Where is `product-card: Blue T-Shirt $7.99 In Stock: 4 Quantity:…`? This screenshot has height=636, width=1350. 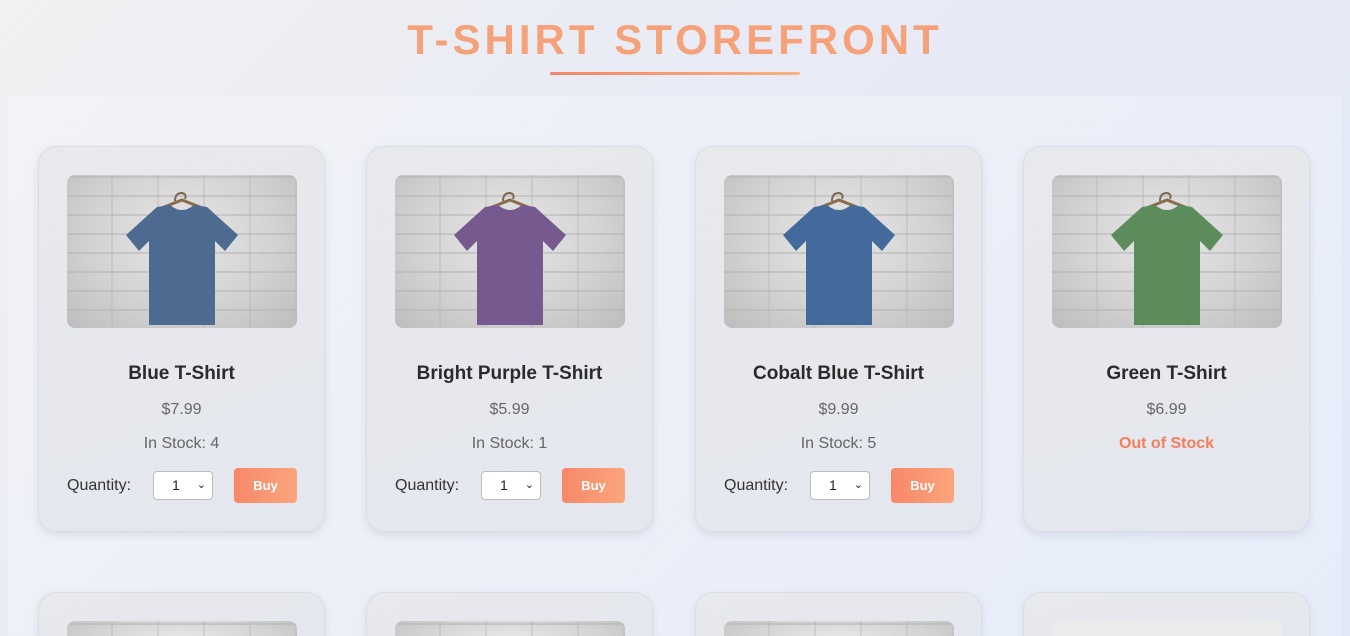
product-card: Blue T-Shirt $7.99 In Stock: 4 Quantity:… is located at coordinates (181, 339).